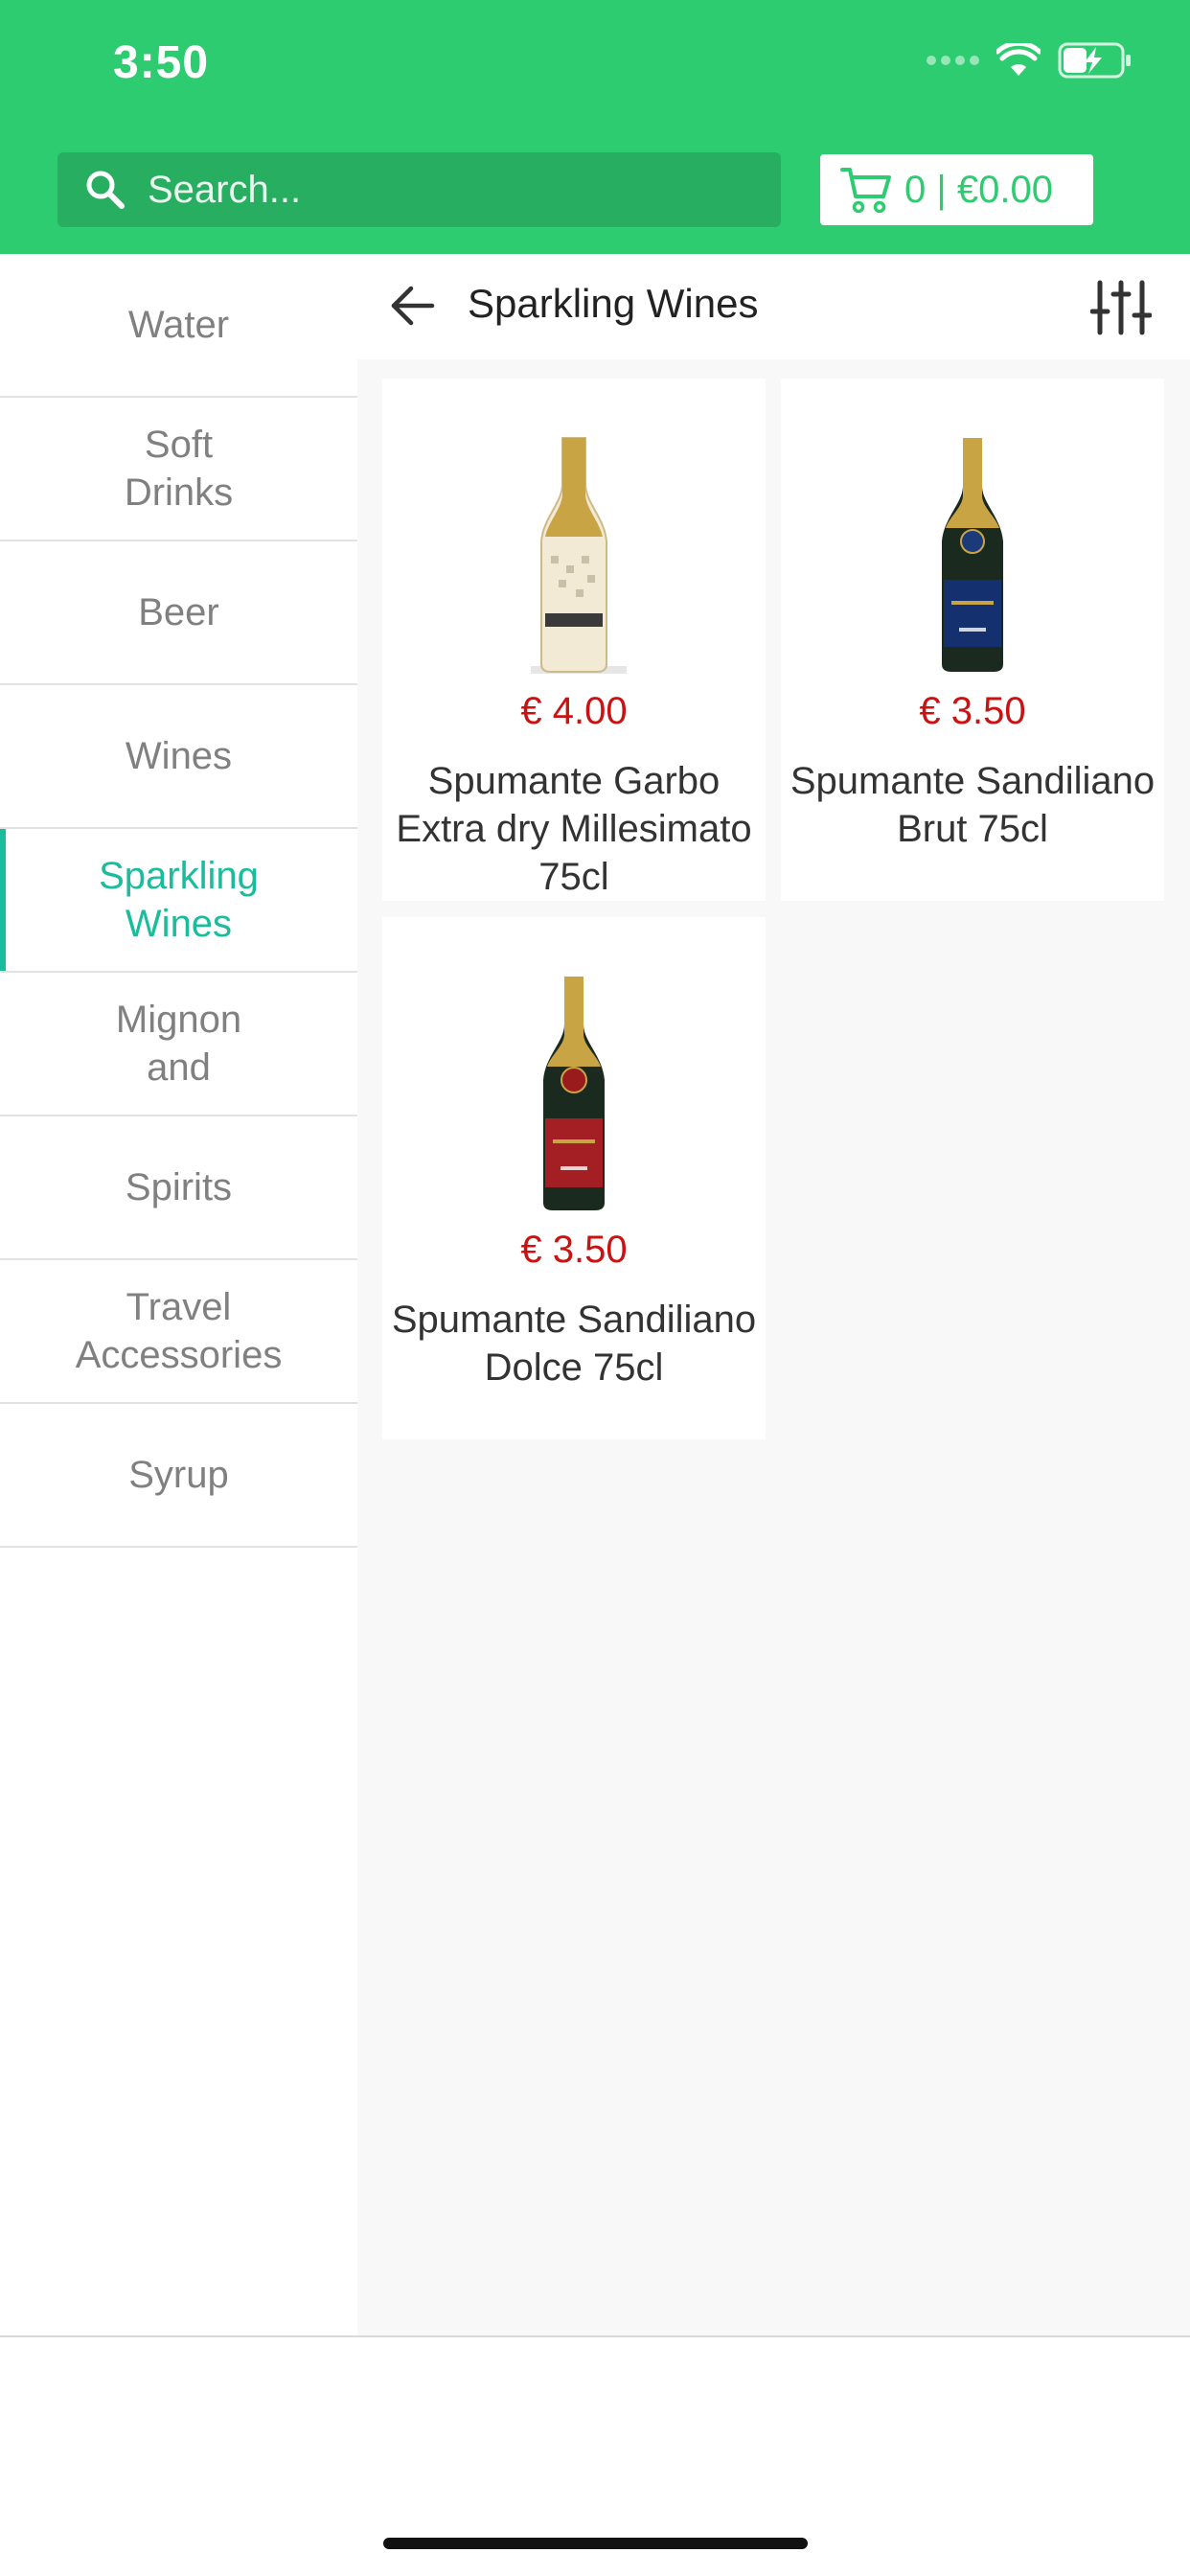 The image size is (1190, 2576). I want to click on sidebar-item-spirits: Spirits, so click(179, 1188).